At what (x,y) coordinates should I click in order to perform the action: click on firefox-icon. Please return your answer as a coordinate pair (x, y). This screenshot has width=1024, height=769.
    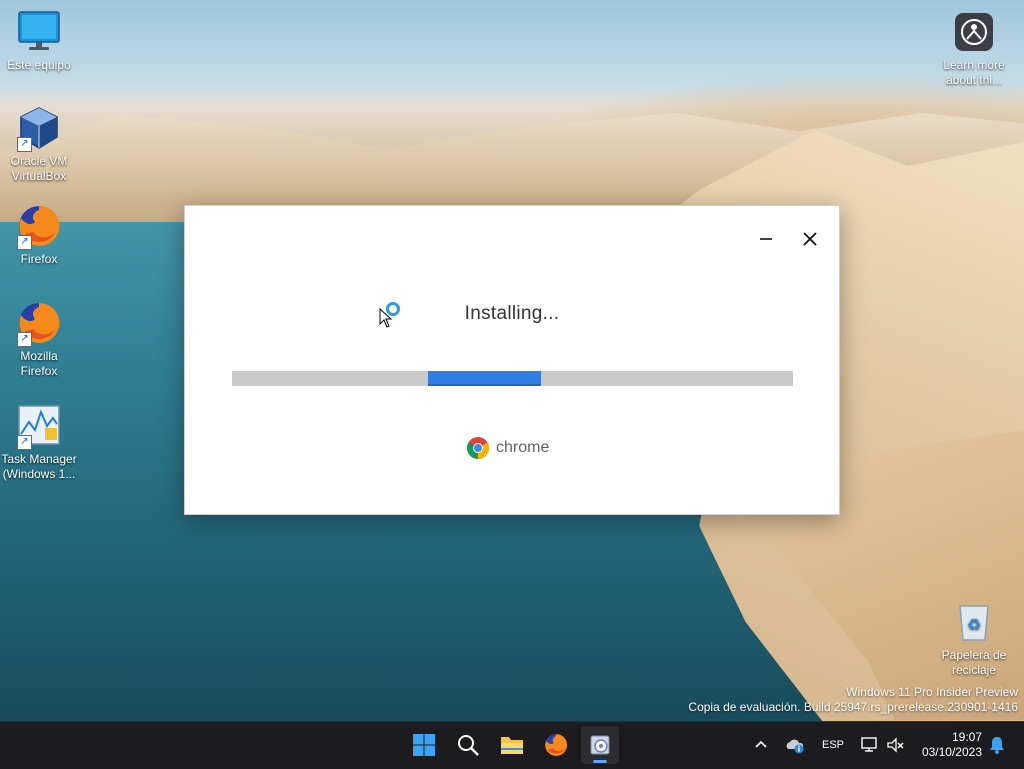
    Looking at the image, I should click on (556, 745).